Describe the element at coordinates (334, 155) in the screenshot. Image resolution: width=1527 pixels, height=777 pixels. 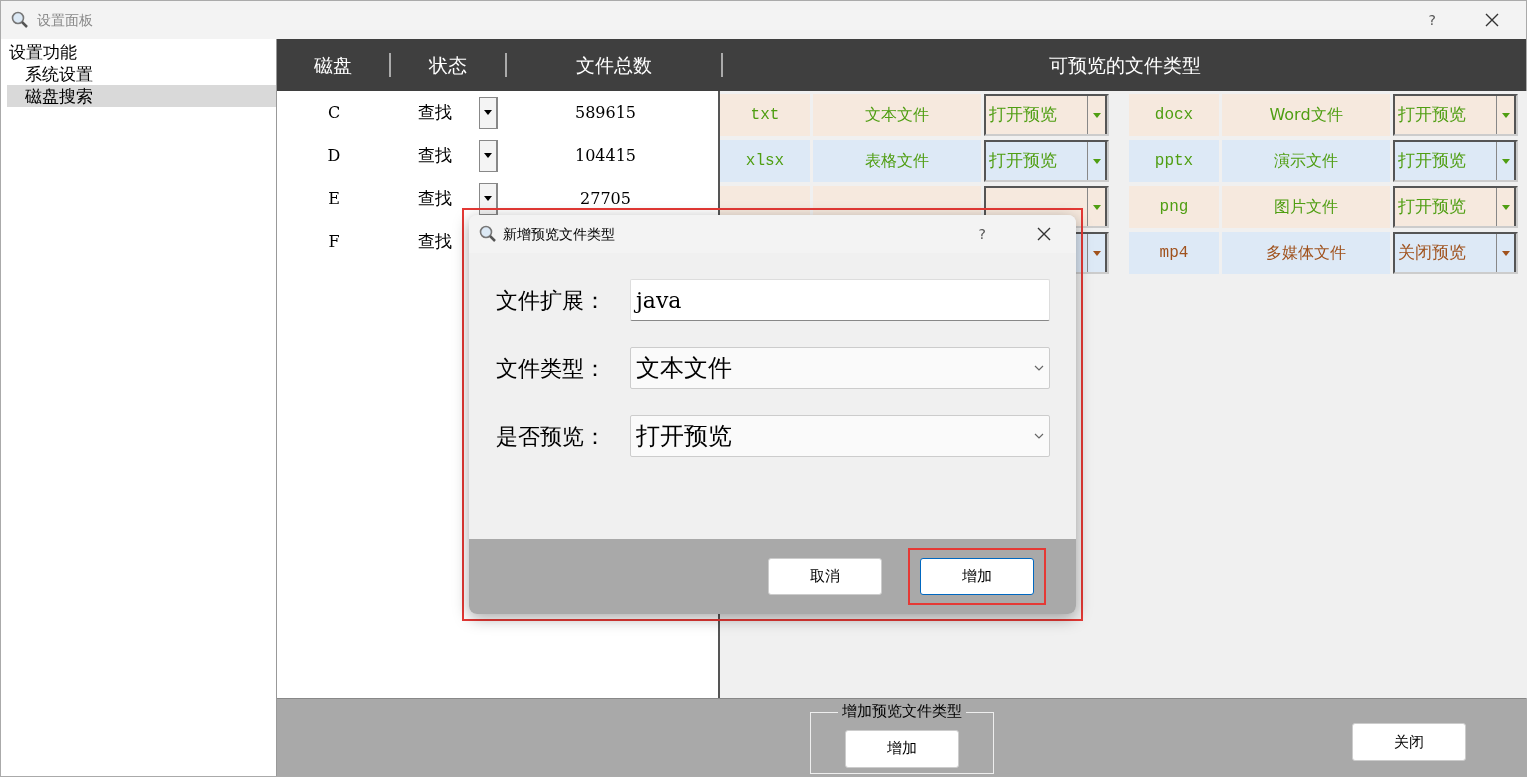
I see `table-cell-text: D` at that location.